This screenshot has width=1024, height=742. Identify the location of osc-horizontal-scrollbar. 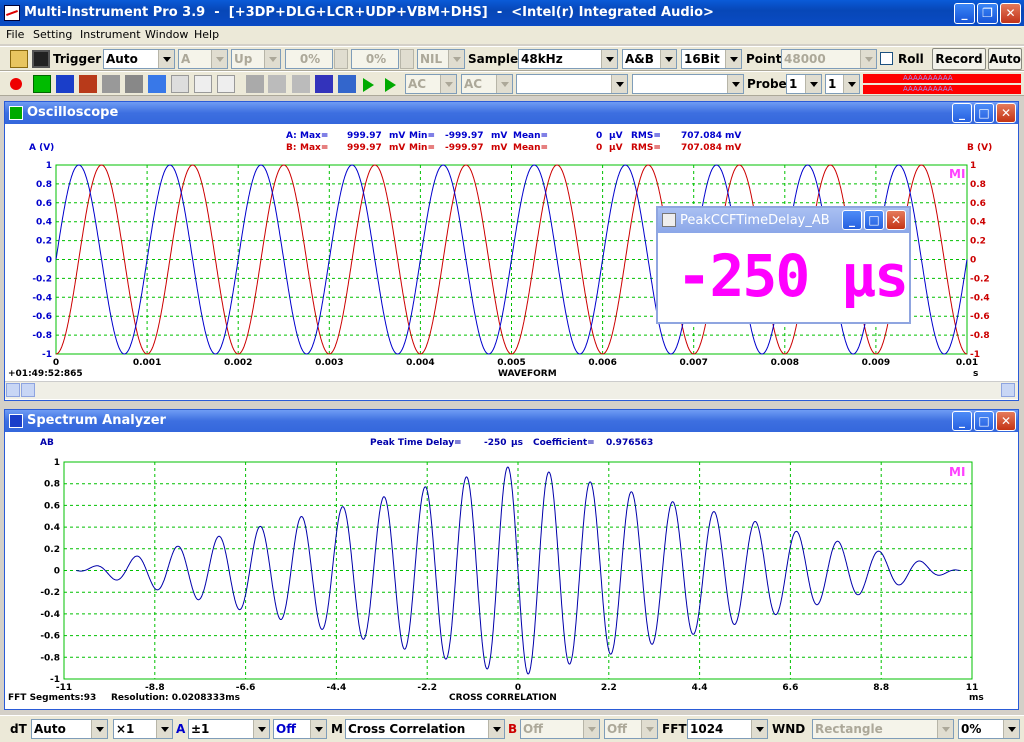
(511, 390).